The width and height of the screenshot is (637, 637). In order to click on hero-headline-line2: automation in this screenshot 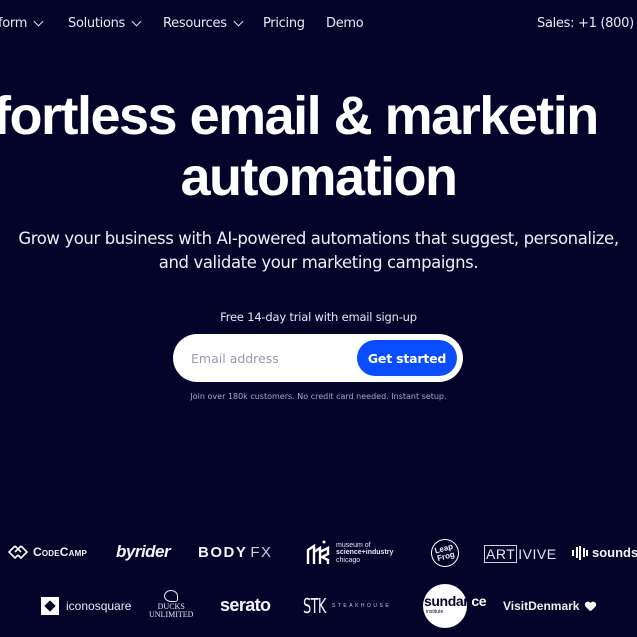, I will do `click(319, 177)`.